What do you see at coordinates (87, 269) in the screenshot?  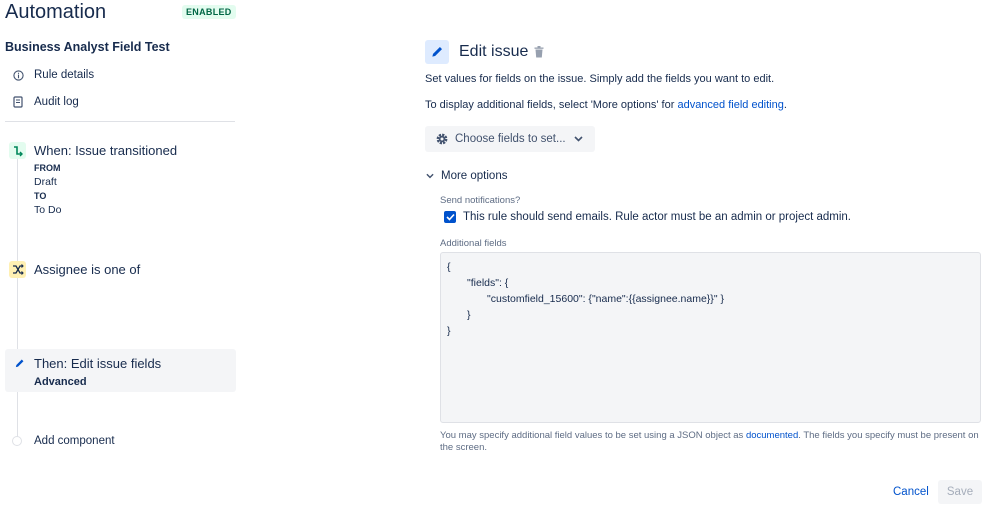 I see `condition-title: Assignee is one of` at bounding box center [87, 269].